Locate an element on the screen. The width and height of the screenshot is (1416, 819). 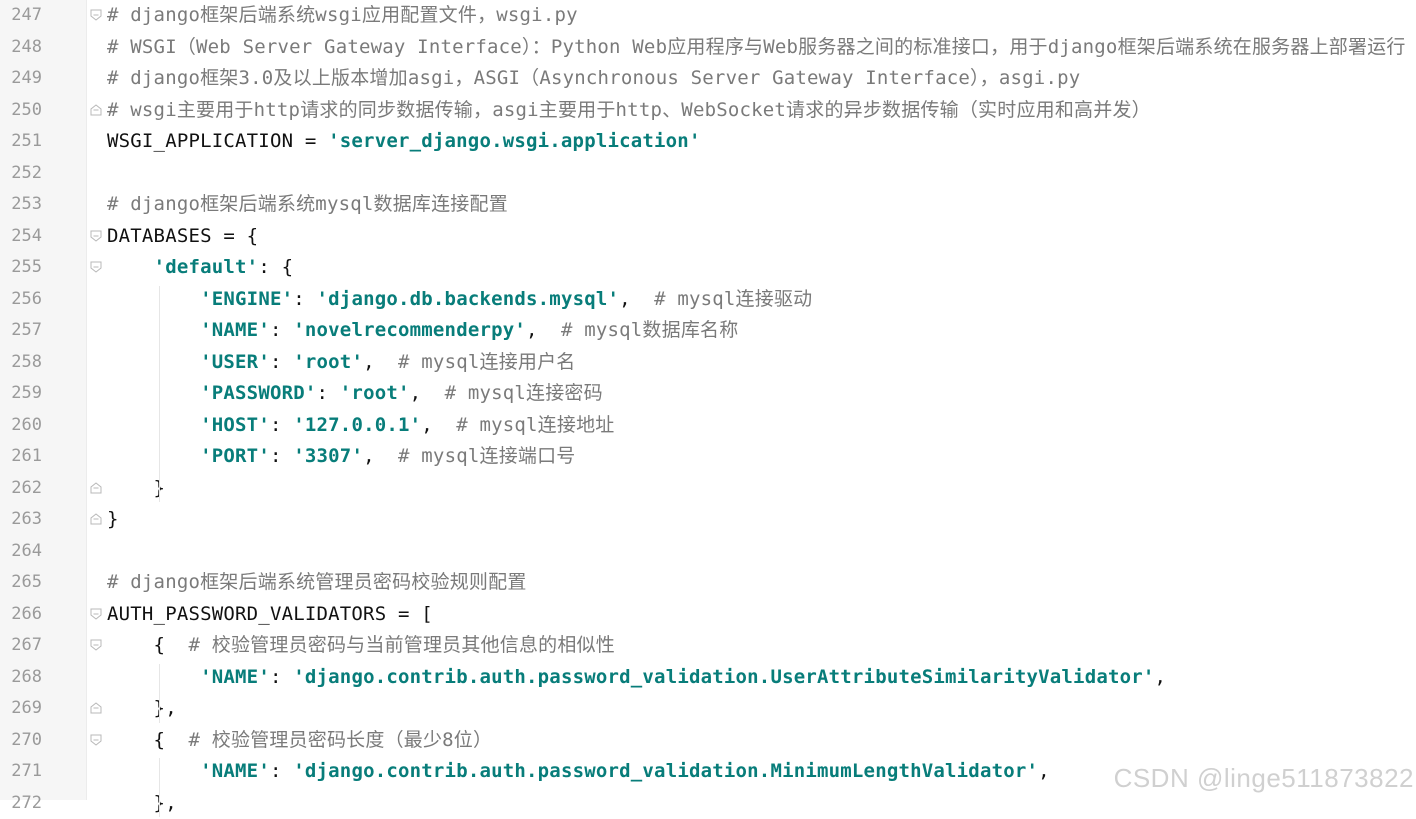
token-key: 'PASSWORD' is located at coordinates (258, 393).